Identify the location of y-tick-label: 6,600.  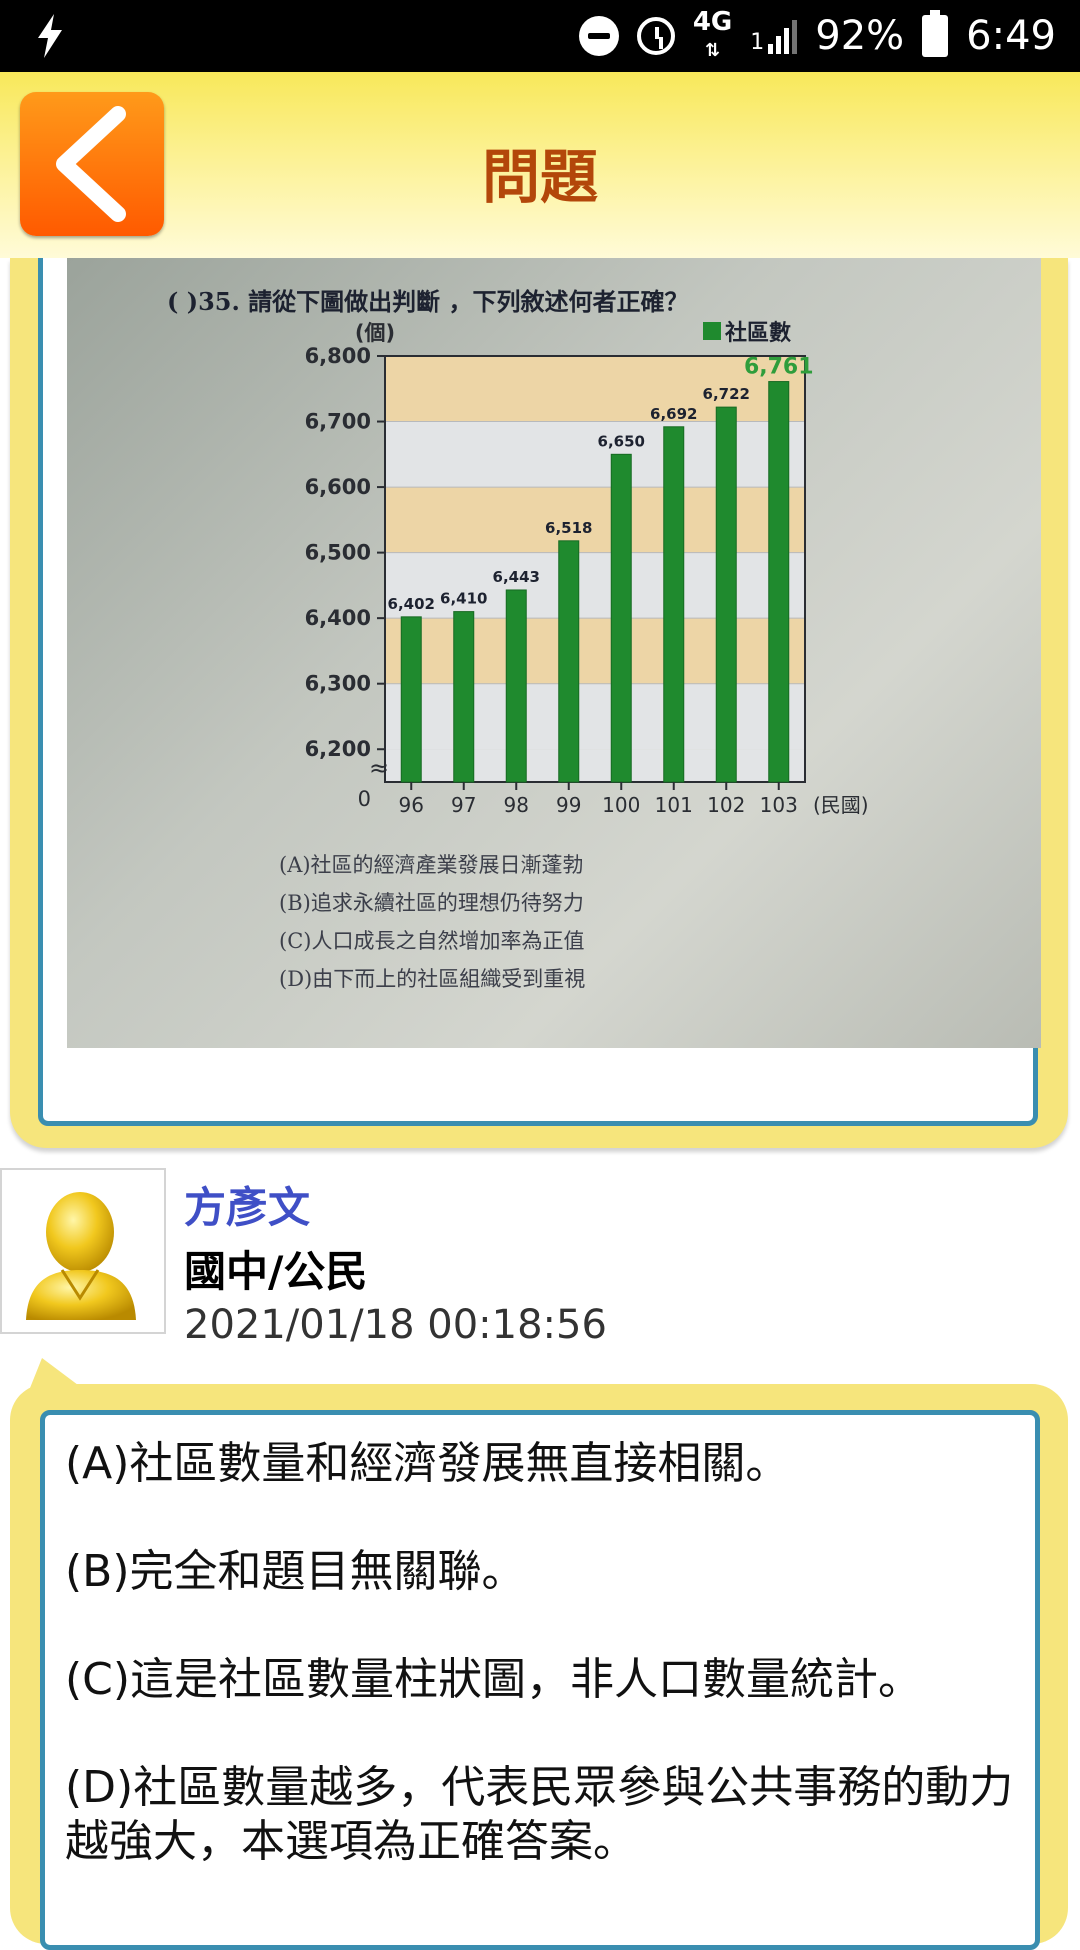
(338, 487).